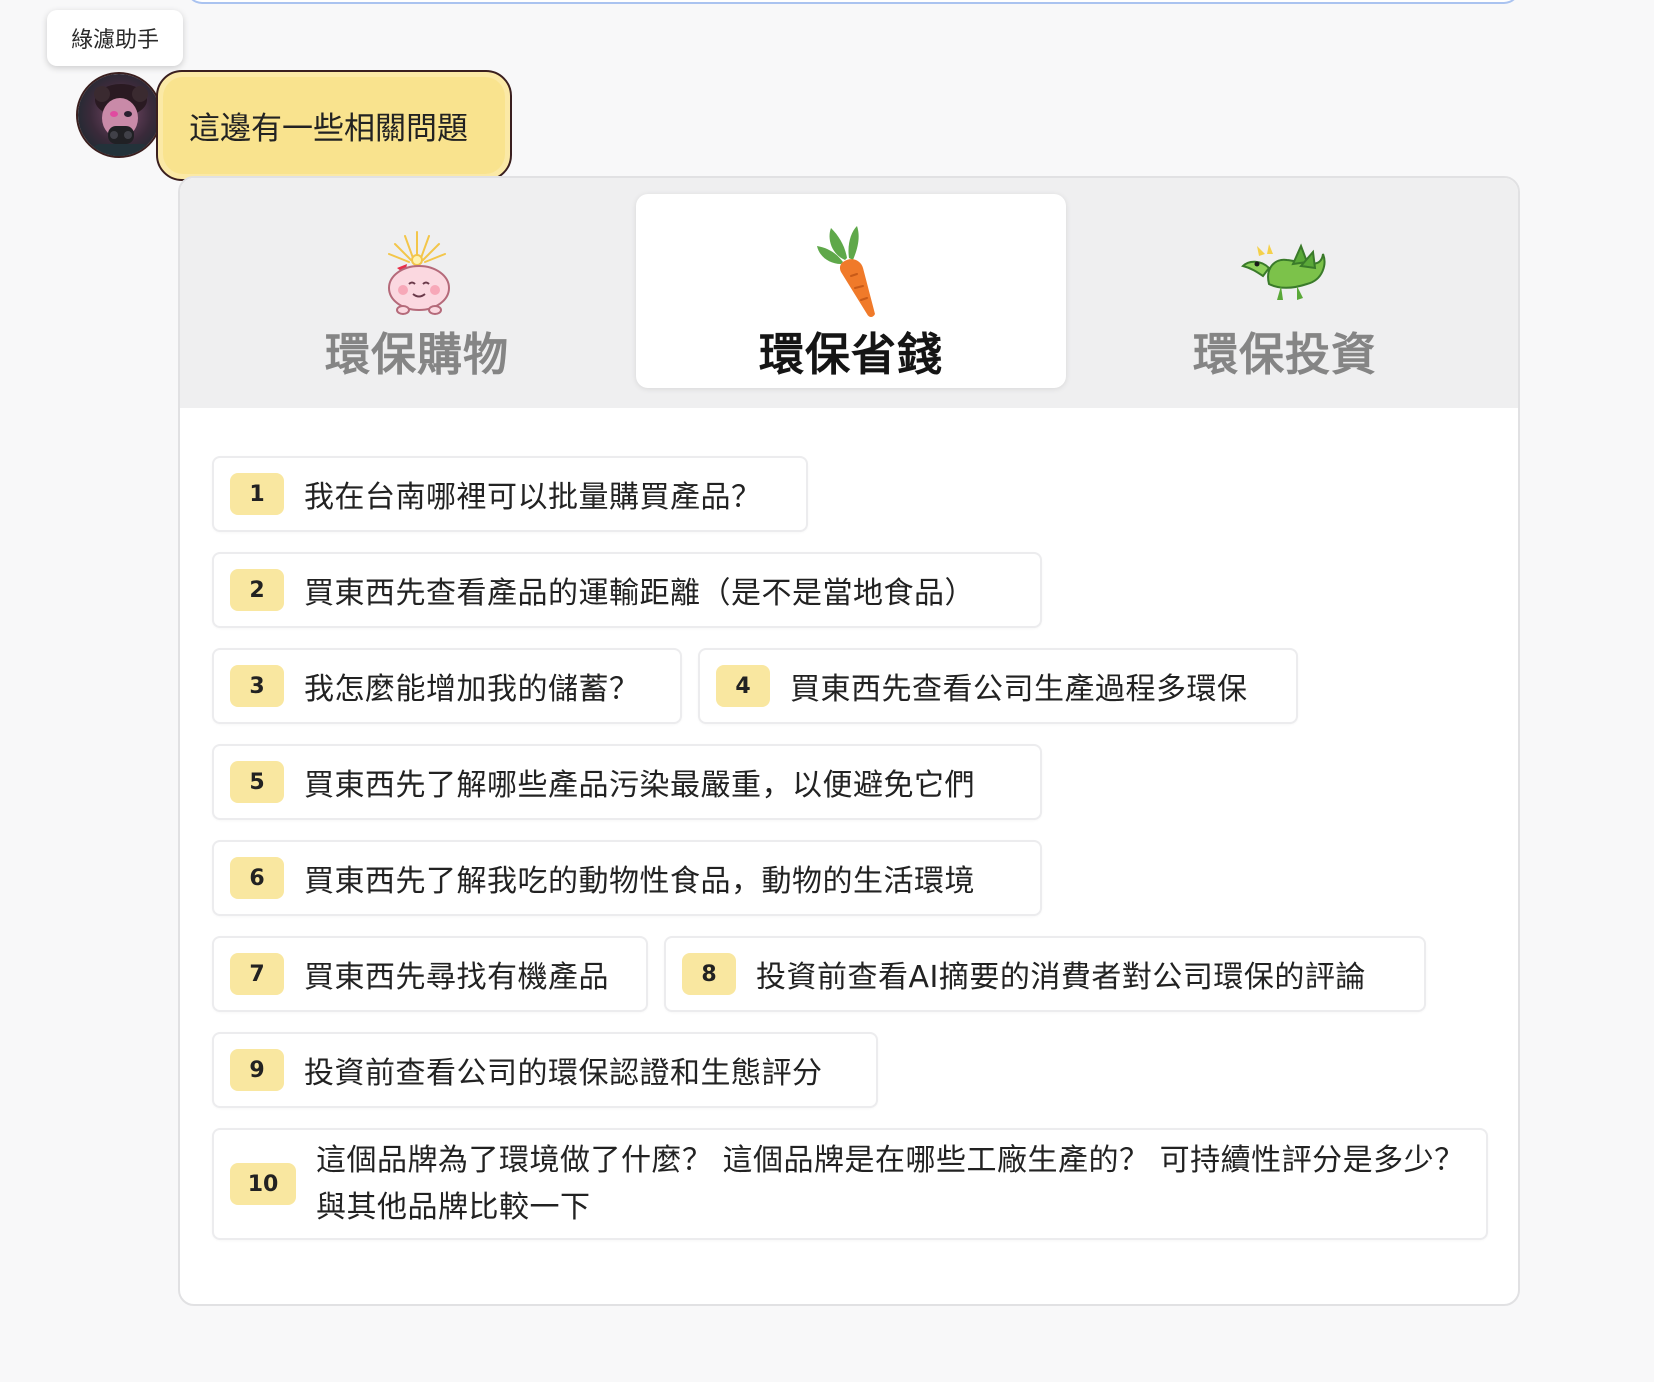  I want to click on question-text: 我怎麼能增加我的儲蓄？, so click(472, 689).